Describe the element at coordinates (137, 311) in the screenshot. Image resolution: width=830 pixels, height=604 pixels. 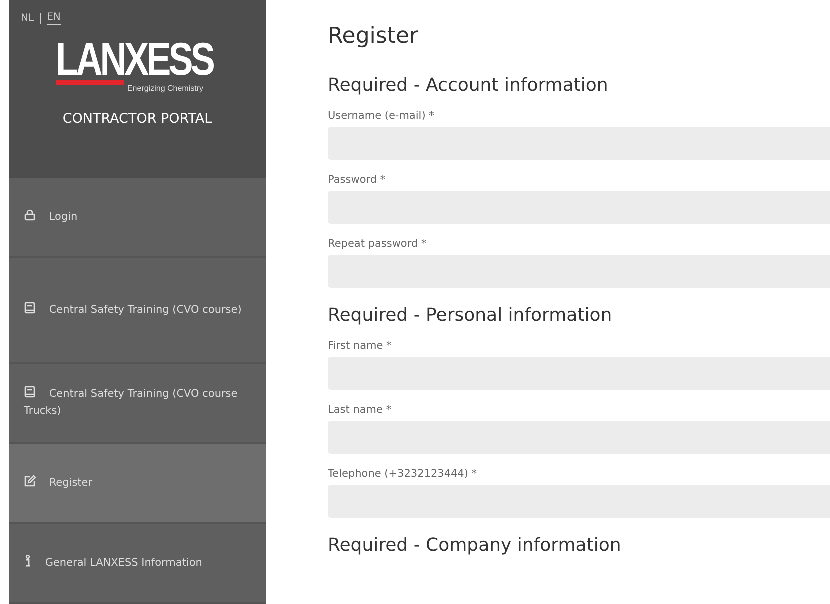
I see `sidebar-item: Central Safety Training (CVO course)` at that location.